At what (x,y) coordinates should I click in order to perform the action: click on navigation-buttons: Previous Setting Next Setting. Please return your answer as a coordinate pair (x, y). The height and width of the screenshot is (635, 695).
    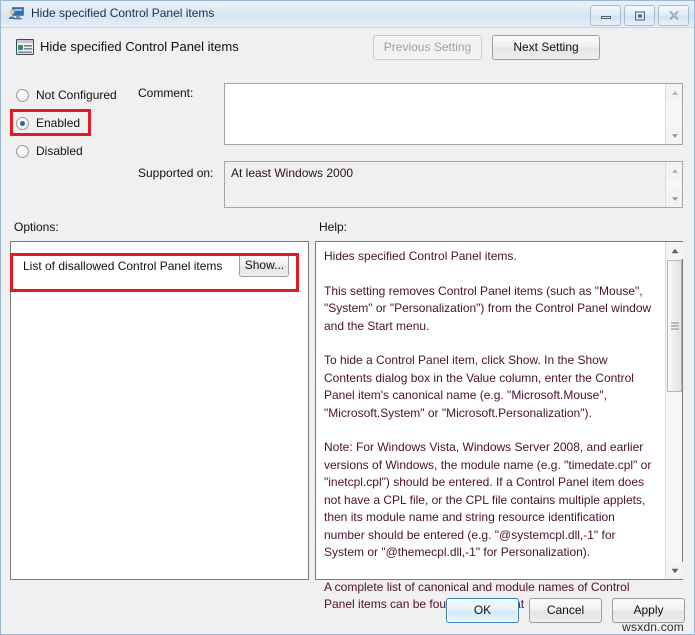
    Looking at the image, I should click on (486, 47).